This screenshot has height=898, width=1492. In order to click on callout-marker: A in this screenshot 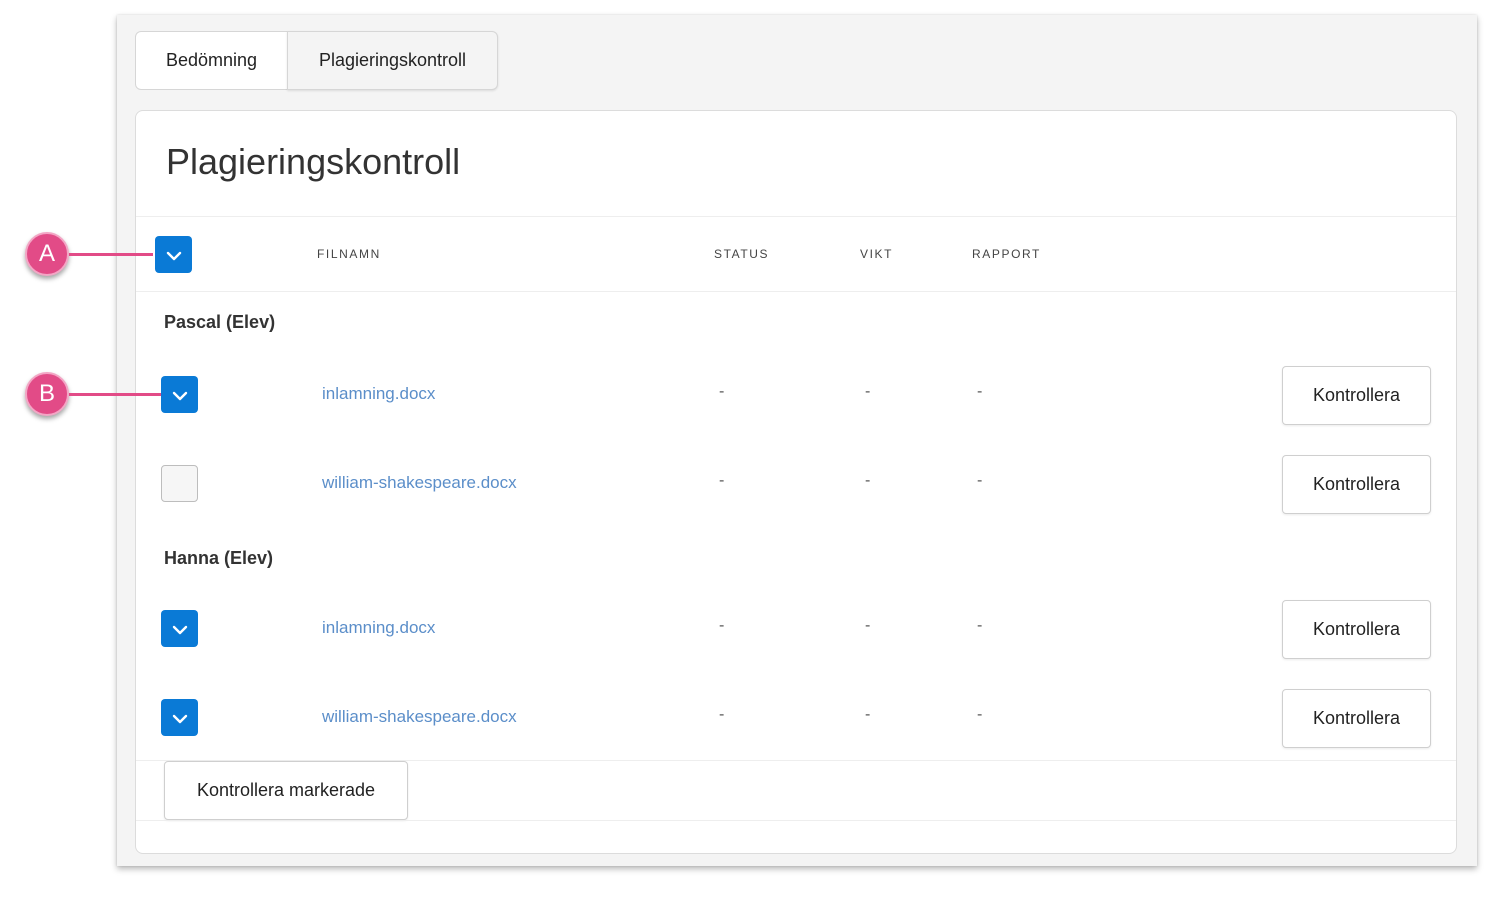, I will do `click(47, 254)`.